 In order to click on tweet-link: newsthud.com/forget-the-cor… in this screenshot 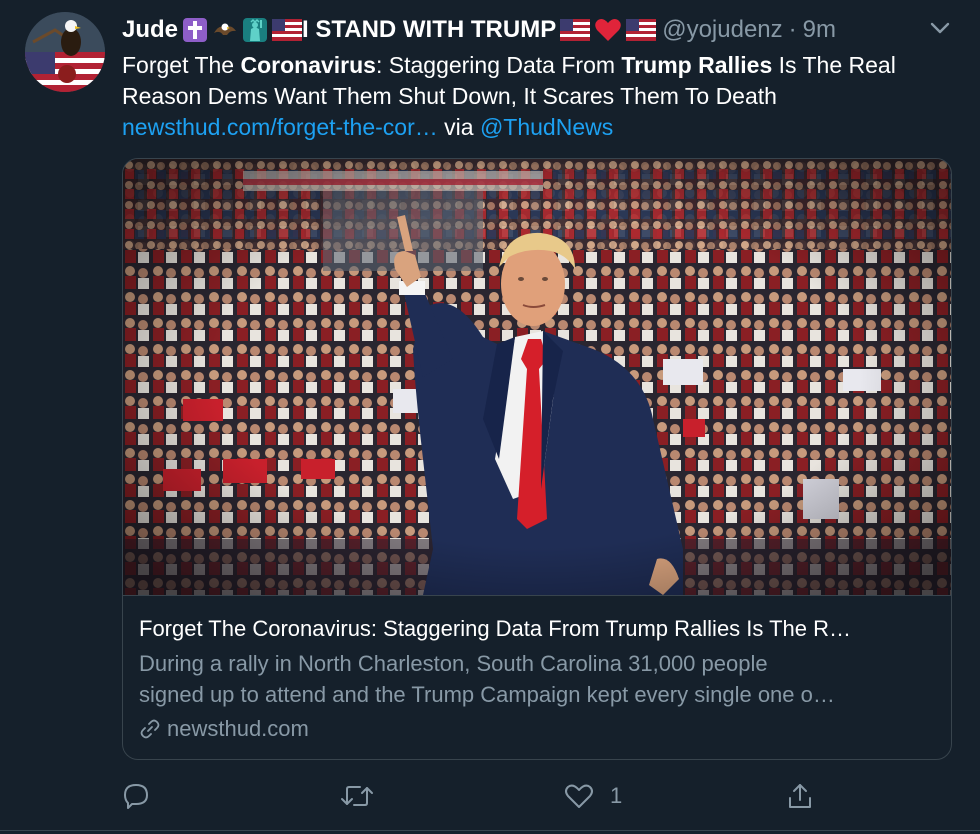, I will do `click(280, 127)`.